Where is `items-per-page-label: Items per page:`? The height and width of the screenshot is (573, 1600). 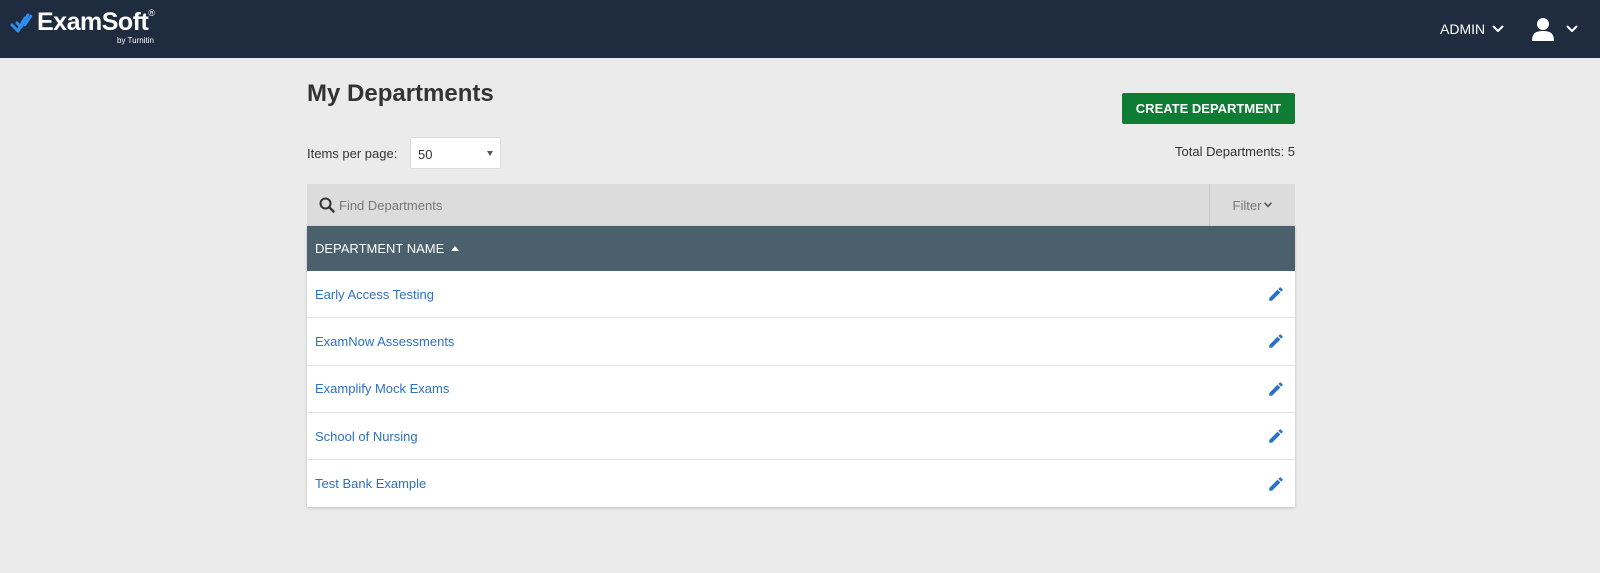
items-per-page-label: Items per page: is located at coordinates (352, 153).